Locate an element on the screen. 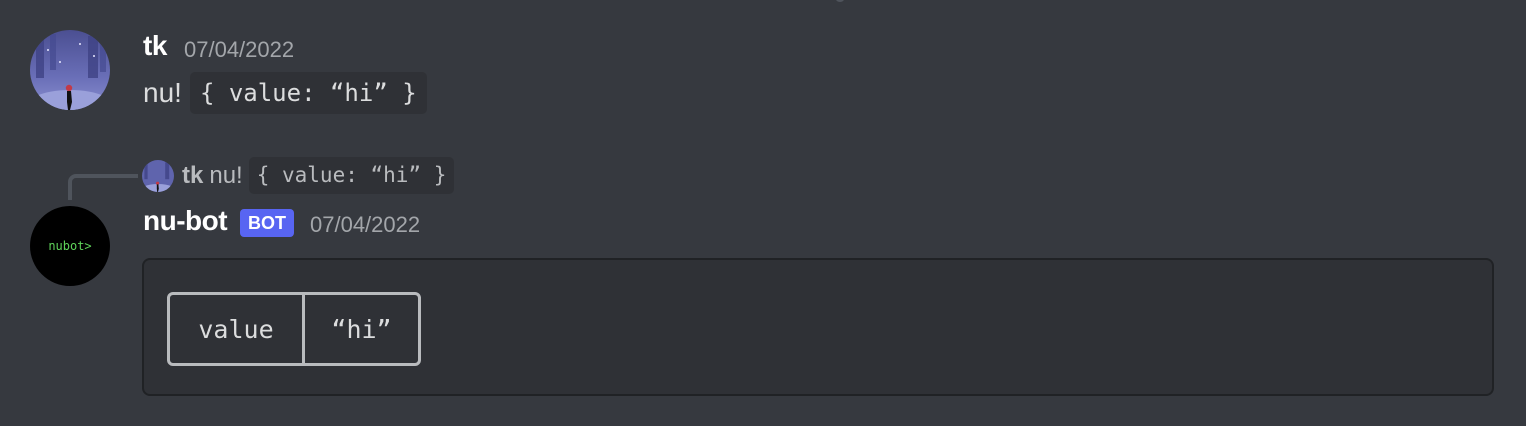 This screenshot has height=426, width=1526. table-value-cell: “hi” is located at coordinates (361, 329).